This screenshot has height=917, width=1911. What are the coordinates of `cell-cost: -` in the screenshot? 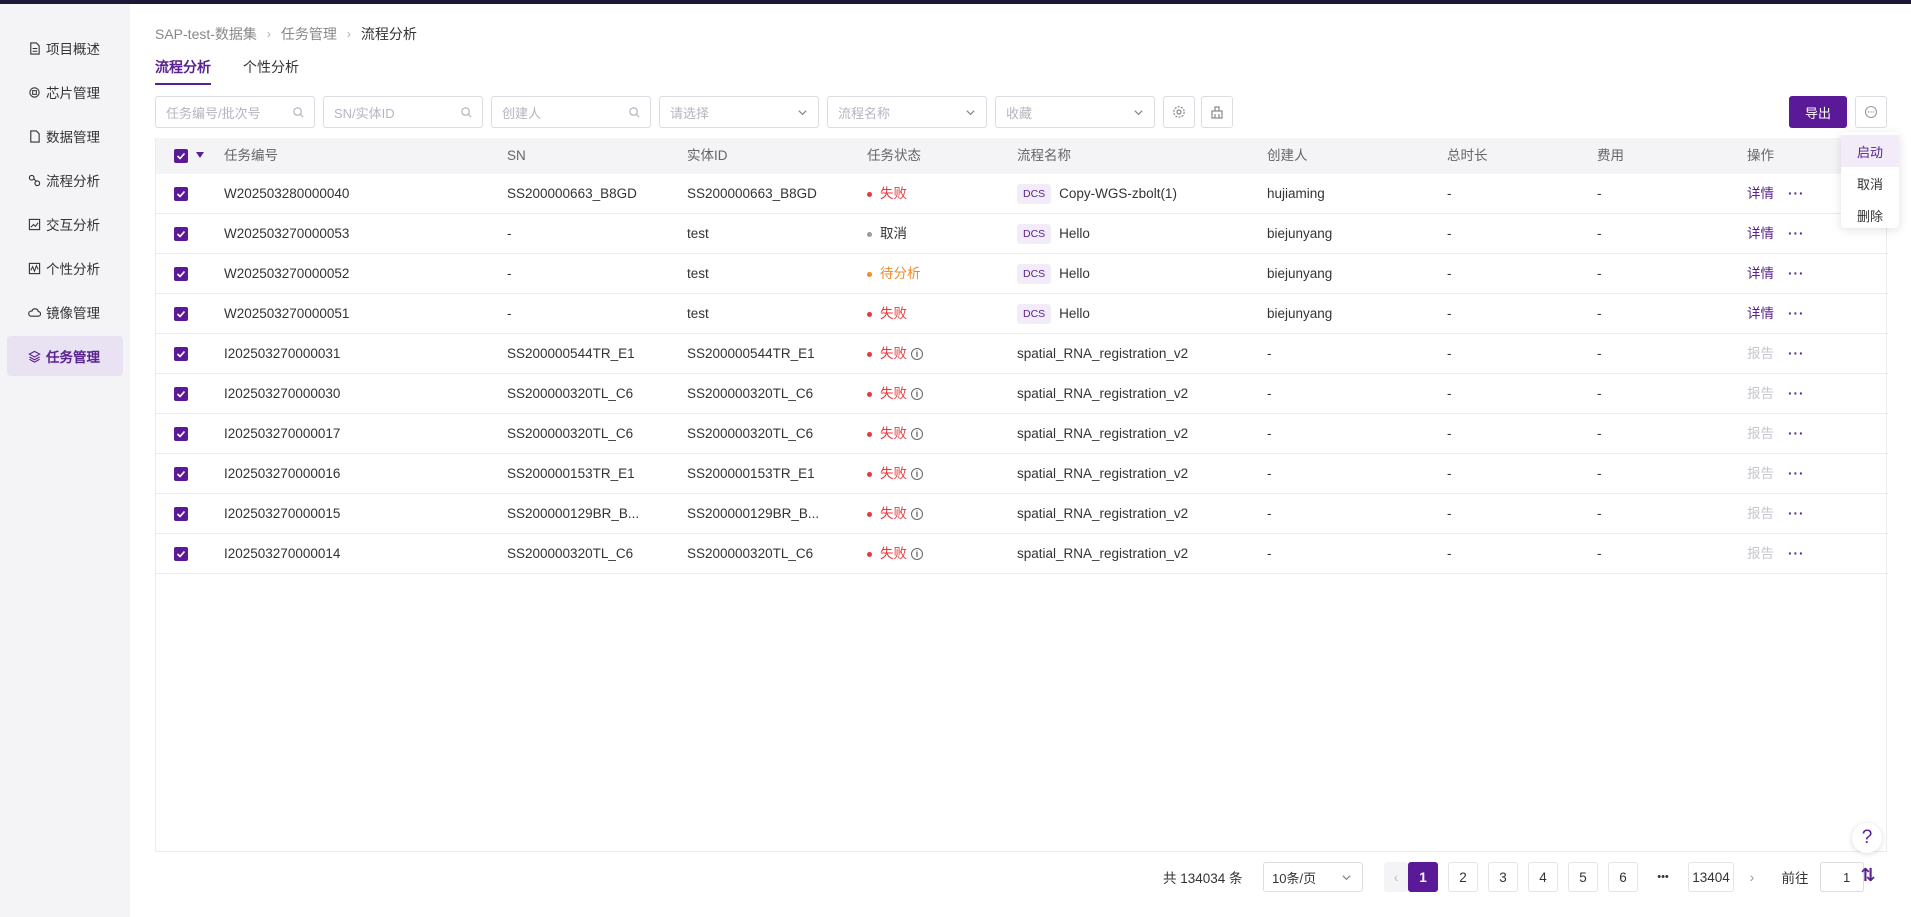 It's located at (1599, 513).